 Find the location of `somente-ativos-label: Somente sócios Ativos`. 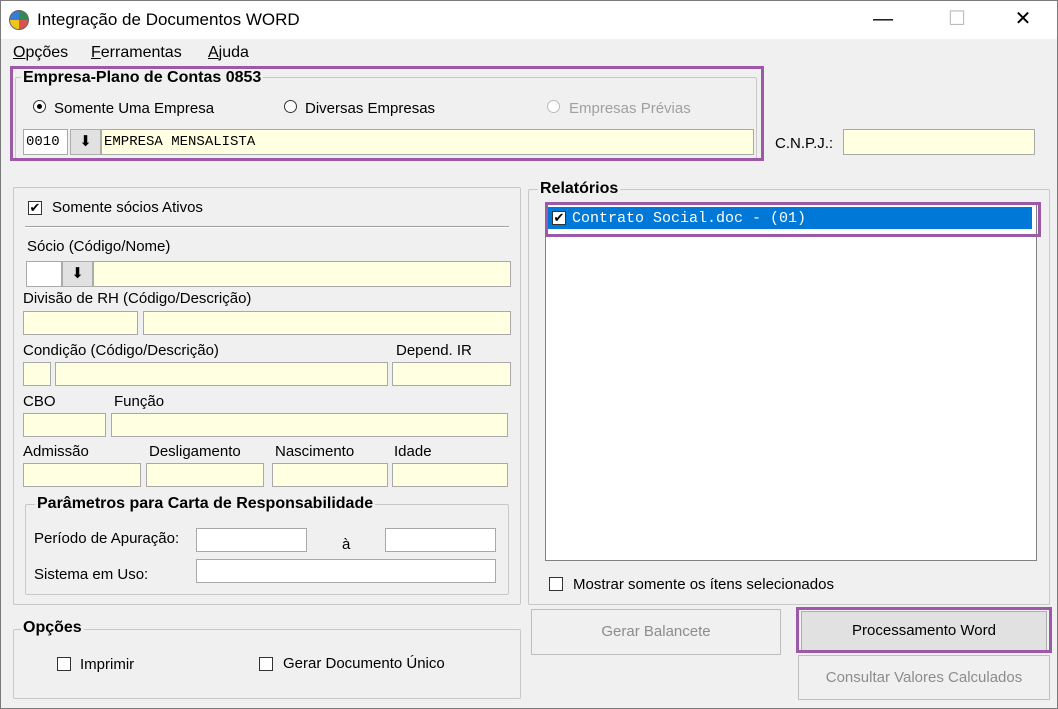

somente-ativos-label: Somente sócios Ativos is located at coordinates (127, 207).